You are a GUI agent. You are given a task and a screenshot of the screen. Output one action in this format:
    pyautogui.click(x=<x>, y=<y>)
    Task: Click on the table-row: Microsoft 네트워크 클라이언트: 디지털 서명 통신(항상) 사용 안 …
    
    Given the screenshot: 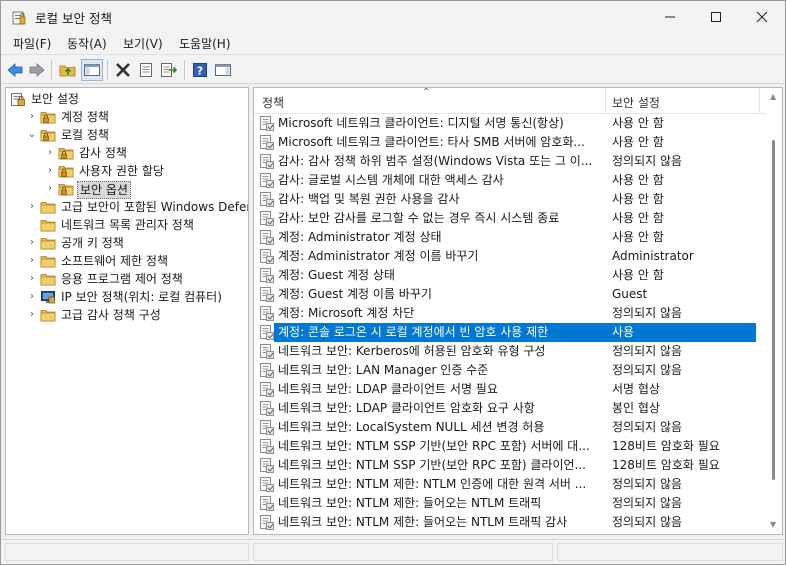 What is the action you would take?
    pyautogui.click(x=510, y=123)
    